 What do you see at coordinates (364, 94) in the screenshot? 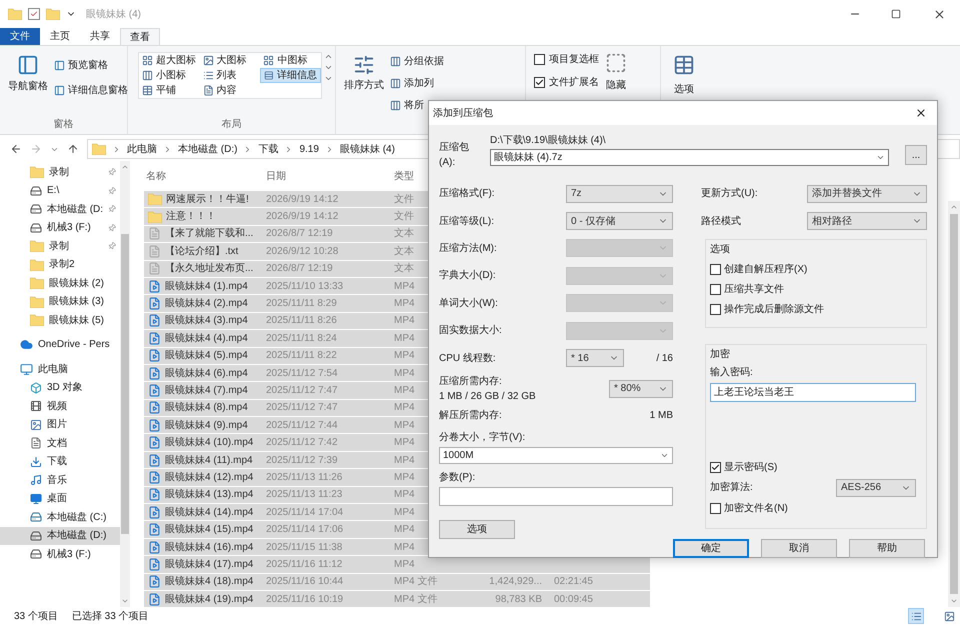
I see `sort-button: 排序方式` at bounding box center [364, 94].